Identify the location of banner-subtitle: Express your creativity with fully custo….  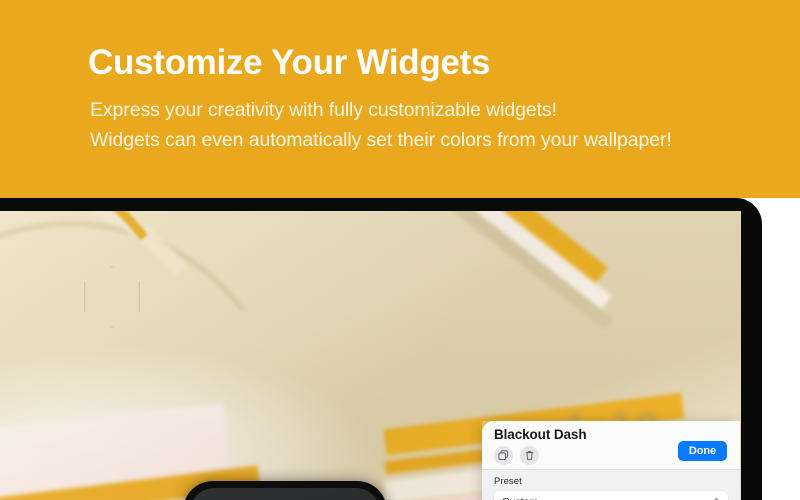
(381, 125).